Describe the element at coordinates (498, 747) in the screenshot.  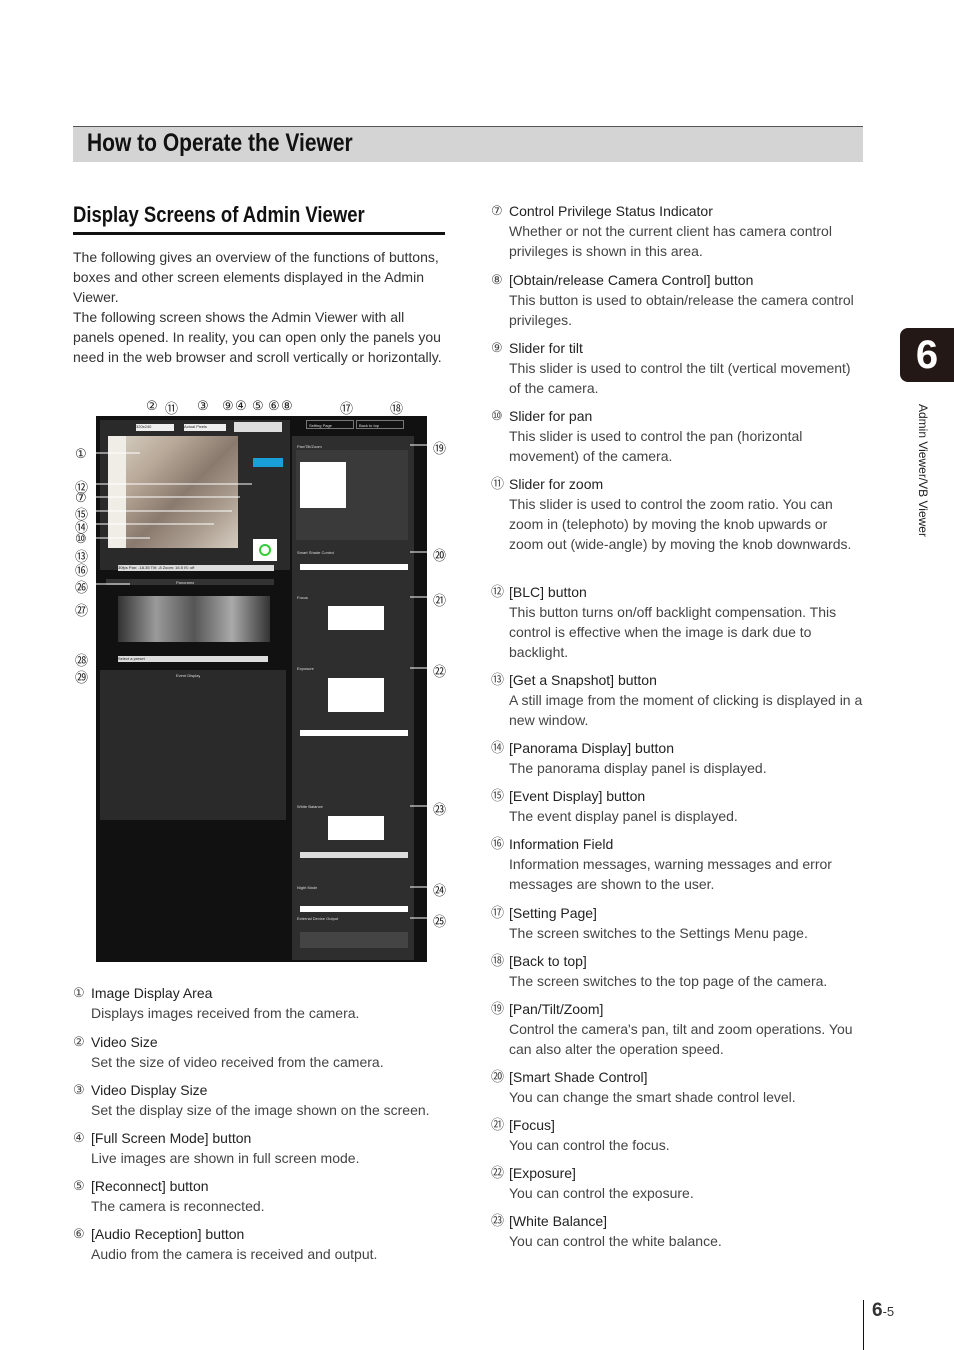
I see `item-number: ⑭` at that location.